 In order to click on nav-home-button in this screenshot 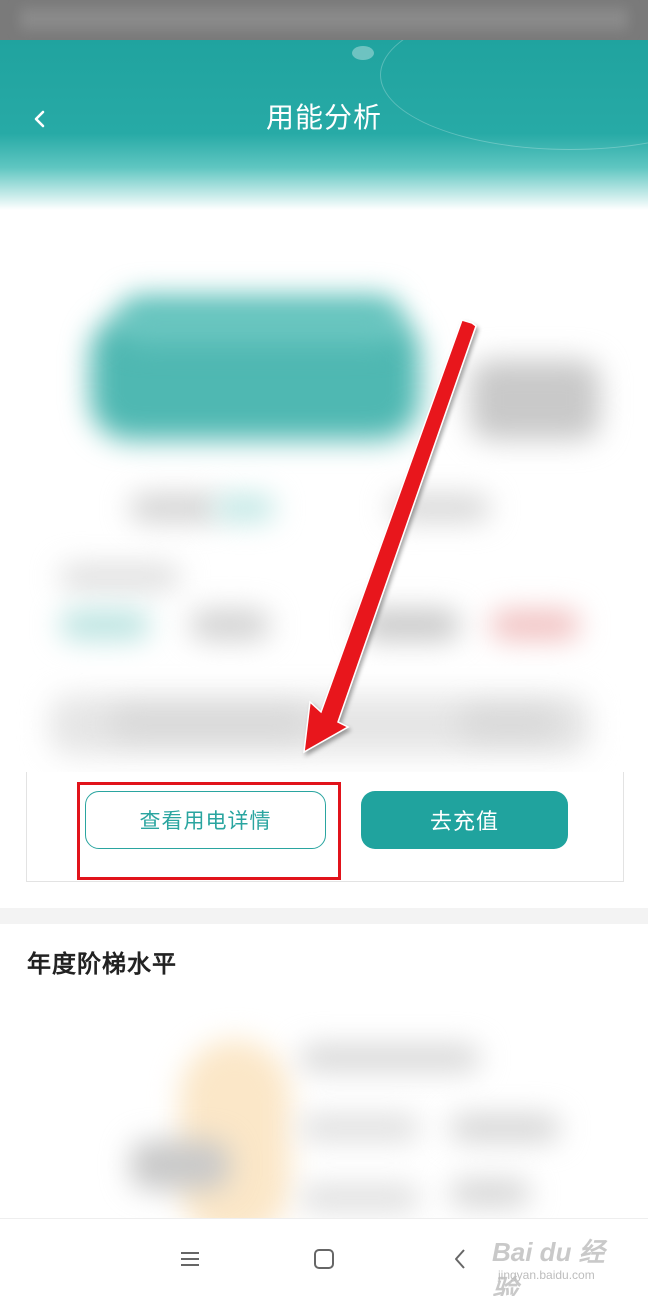, I will do `click(324, 1259)`.